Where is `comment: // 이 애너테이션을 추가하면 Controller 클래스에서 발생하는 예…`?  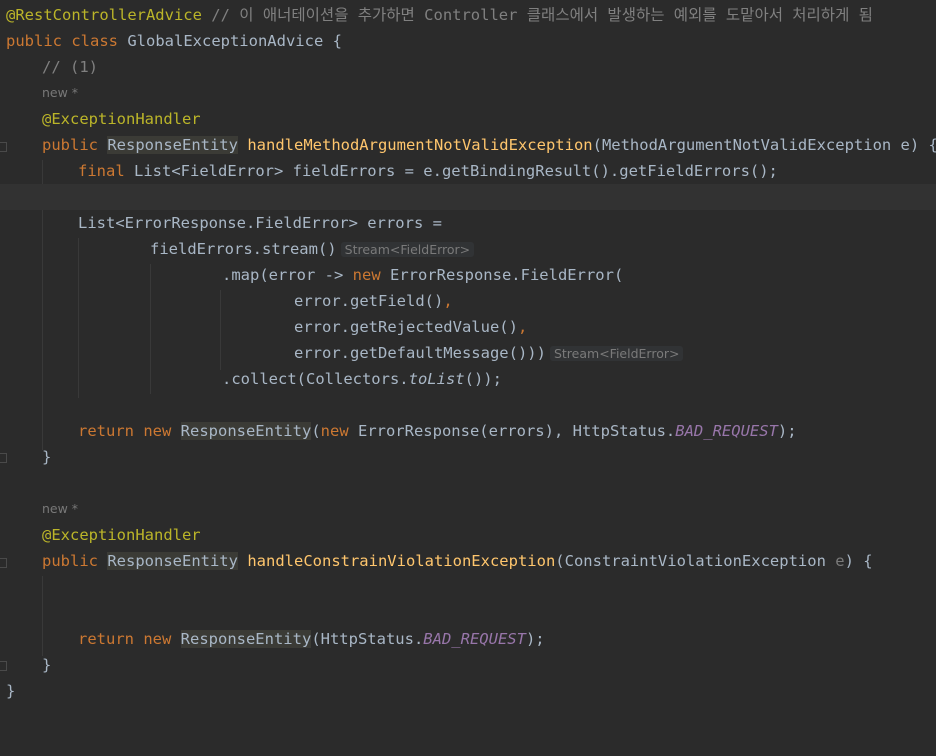 comment: // 이 애너테이션을 추가하면 Controller 클래스에서 발생하는 예… is located at coordinates (537, 15).